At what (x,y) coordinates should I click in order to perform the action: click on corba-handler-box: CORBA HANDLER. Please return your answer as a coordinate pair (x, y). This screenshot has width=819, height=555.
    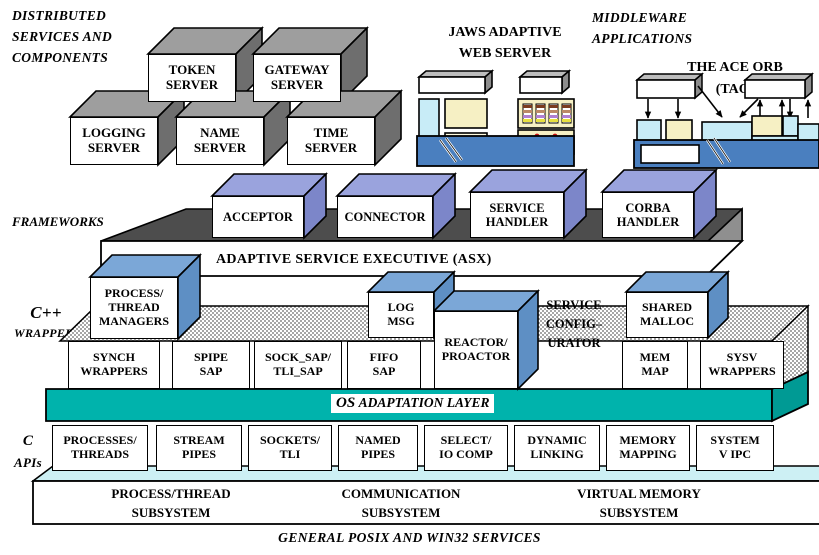
    Looking at the image, I should click on (648, 215).